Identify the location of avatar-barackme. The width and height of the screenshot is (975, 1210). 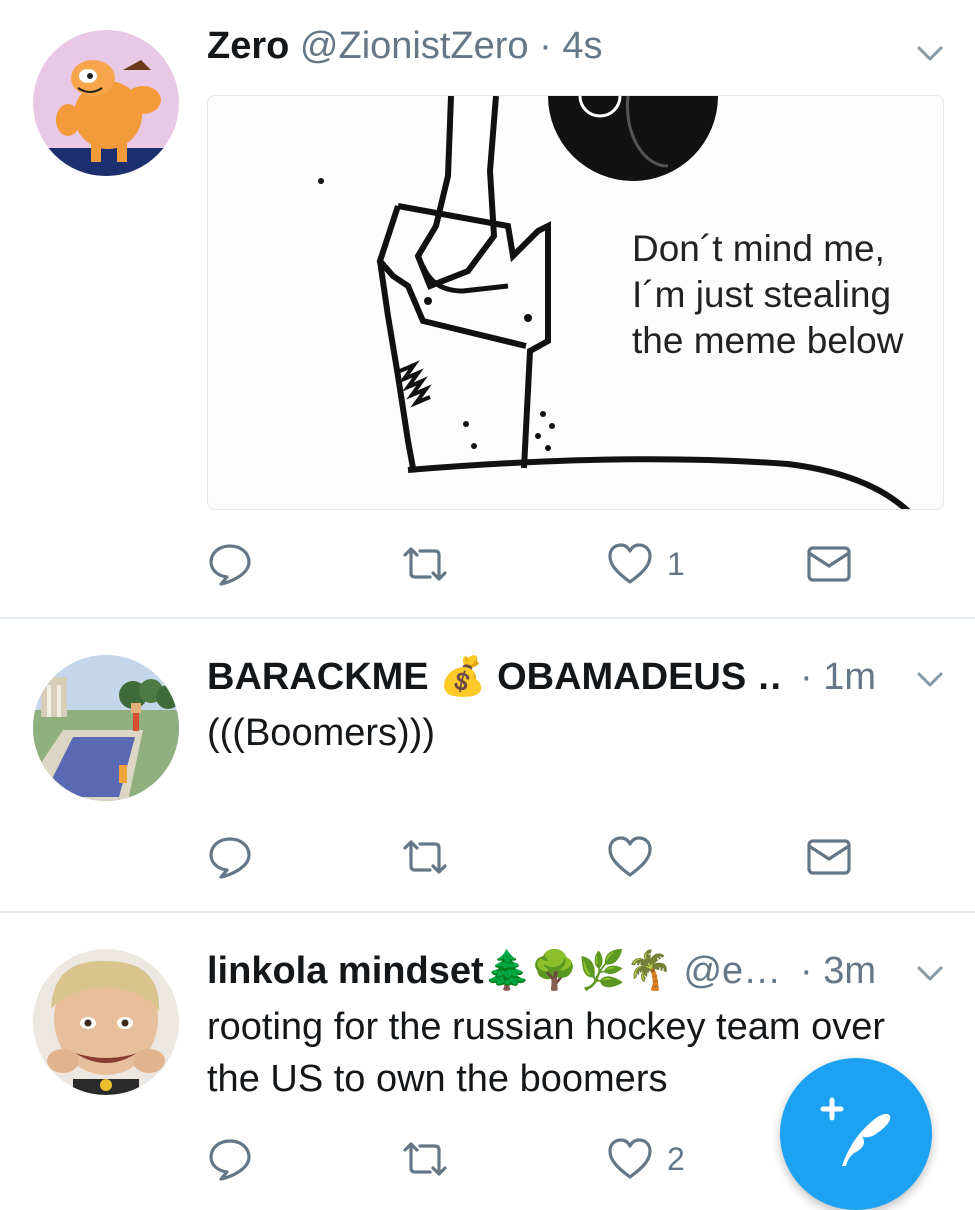
(106, 728).